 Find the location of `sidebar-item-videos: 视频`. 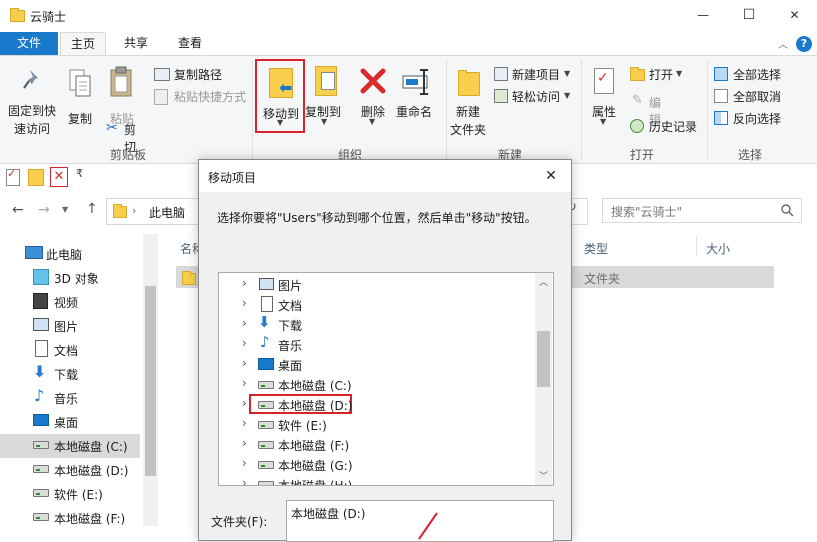

sidebar-item-videos: 视频 is located at coordinates (70, 302).